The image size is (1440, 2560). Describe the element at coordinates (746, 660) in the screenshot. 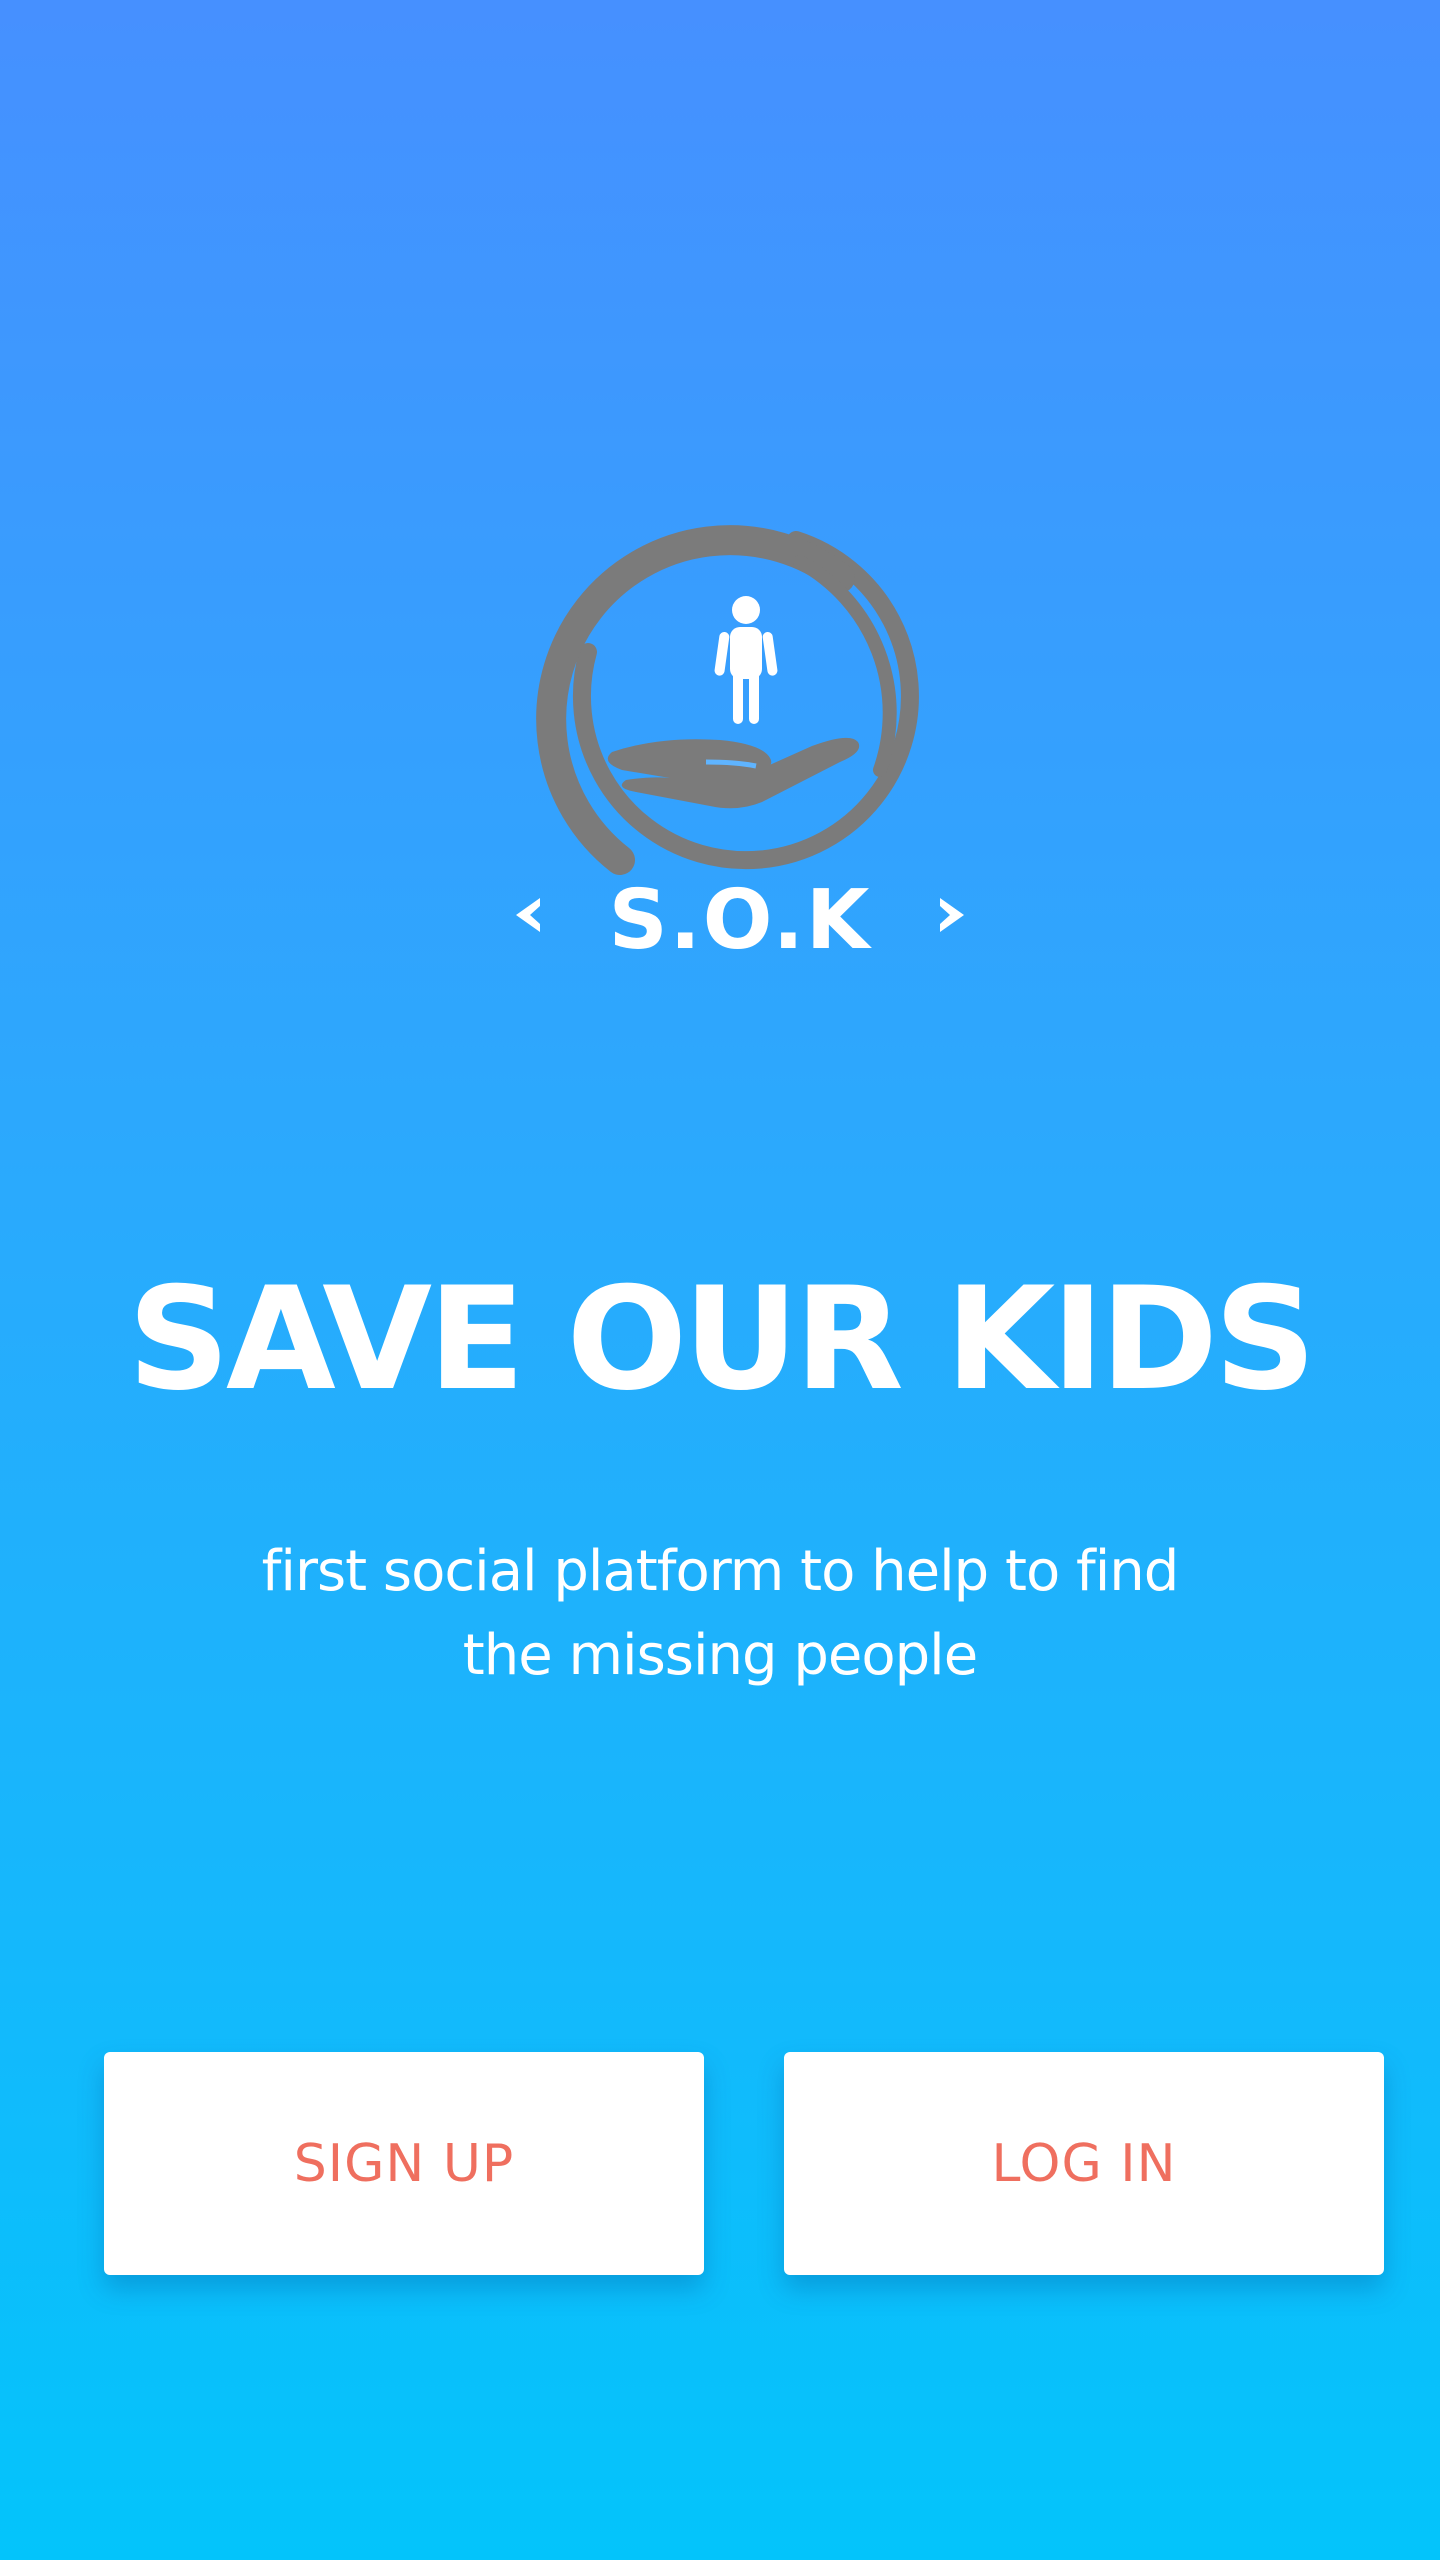

I see `person-icon` at that location.